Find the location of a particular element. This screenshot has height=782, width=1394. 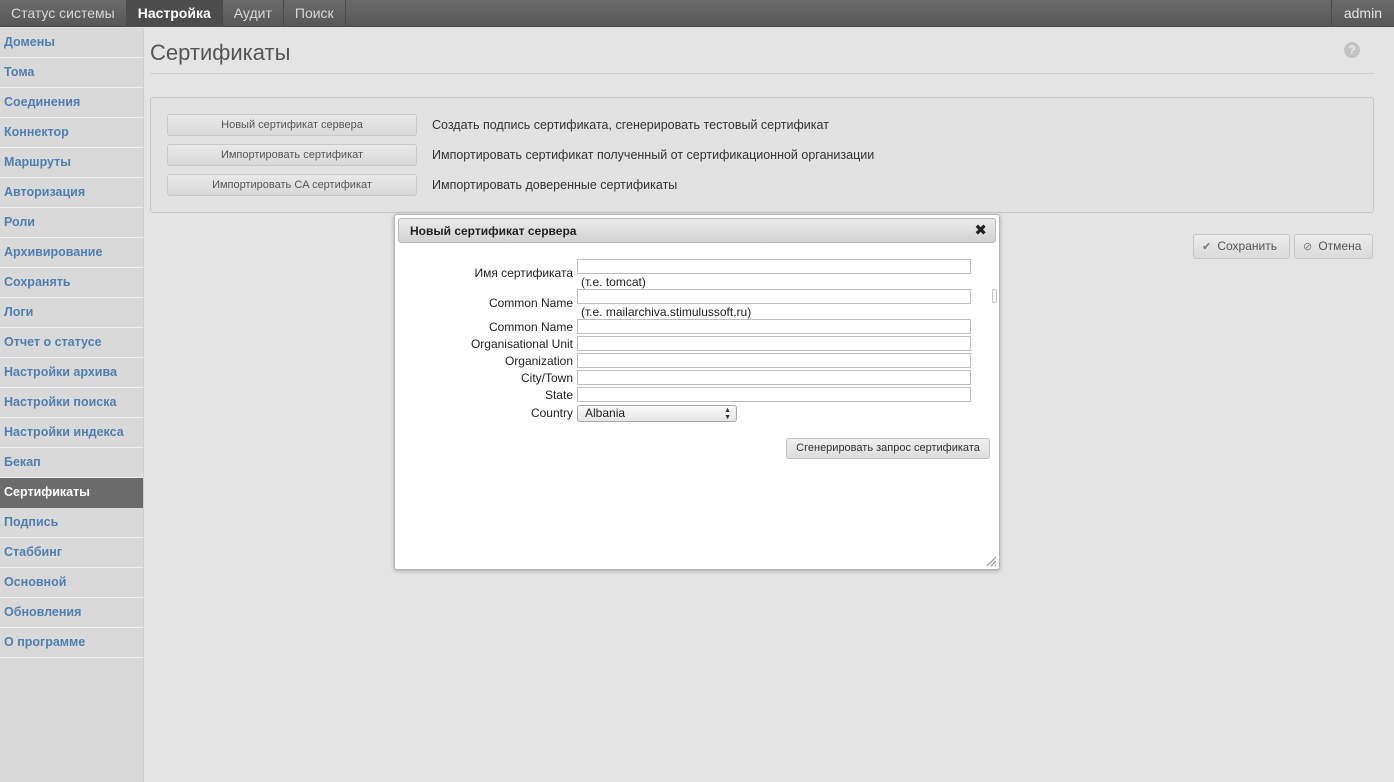

sidebar-item-certificates: Сертификаты is located at coordinates (71, 493).